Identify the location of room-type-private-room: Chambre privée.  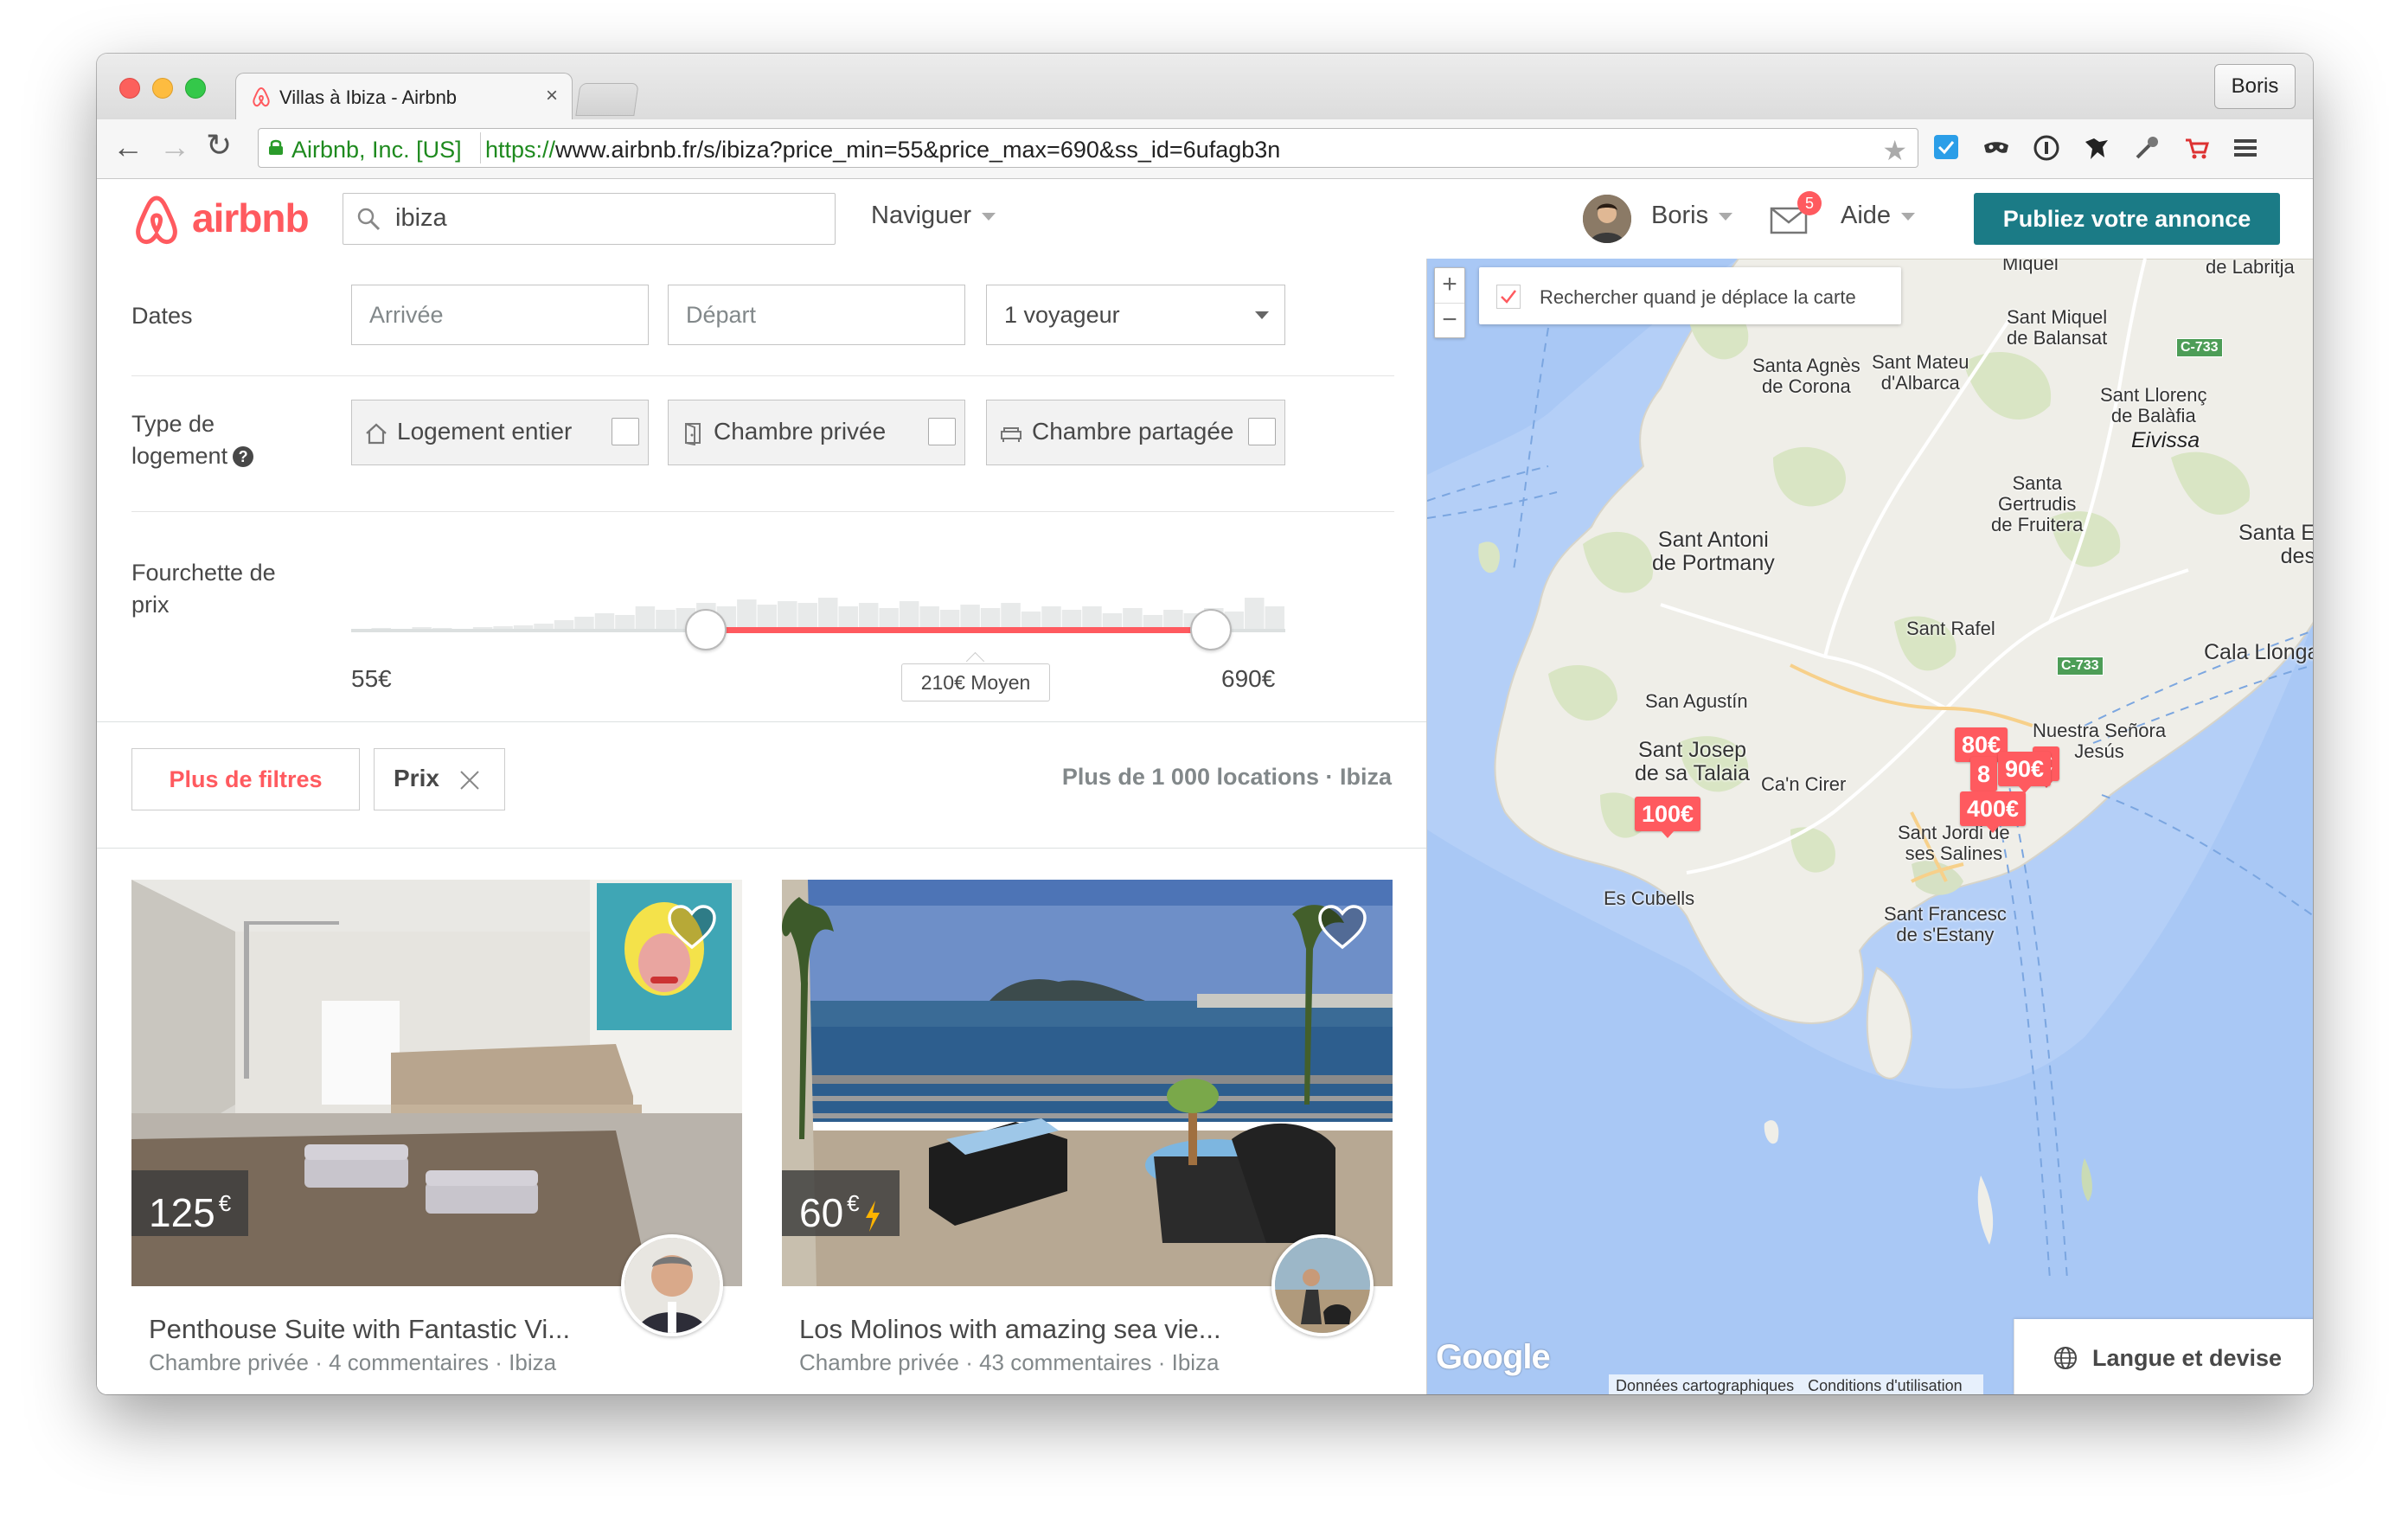
(816, 432).